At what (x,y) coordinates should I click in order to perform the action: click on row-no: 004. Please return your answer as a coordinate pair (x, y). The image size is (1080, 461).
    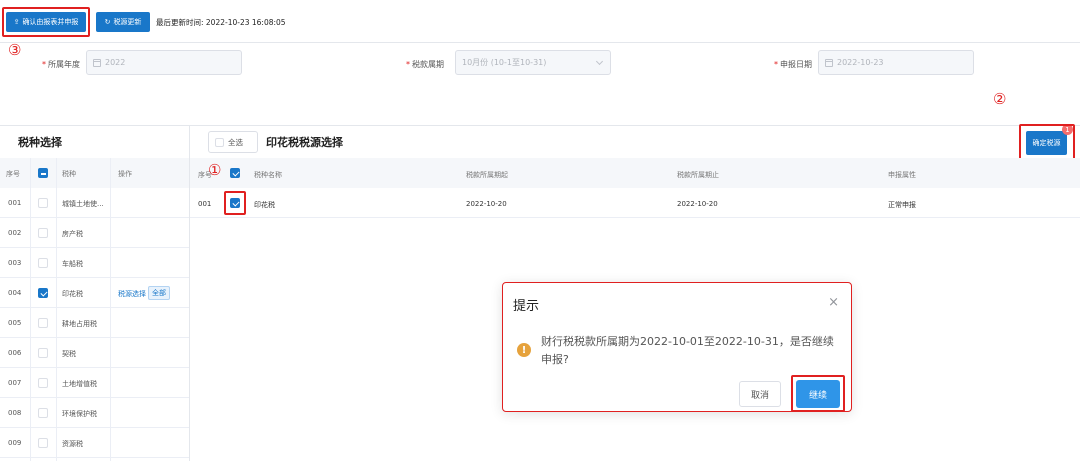
    Looking at the image, I should click on (15, 293).